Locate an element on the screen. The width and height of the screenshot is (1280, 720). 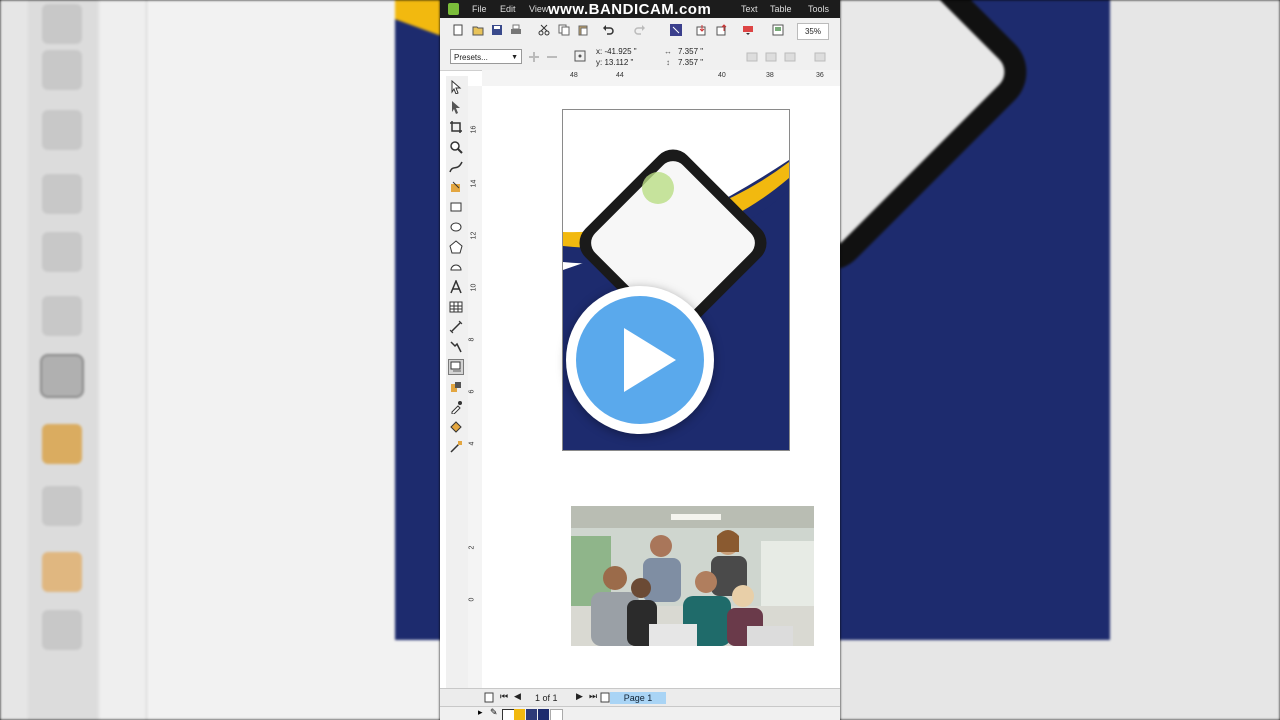
team-photo-image is located at coordinates (692, 576).